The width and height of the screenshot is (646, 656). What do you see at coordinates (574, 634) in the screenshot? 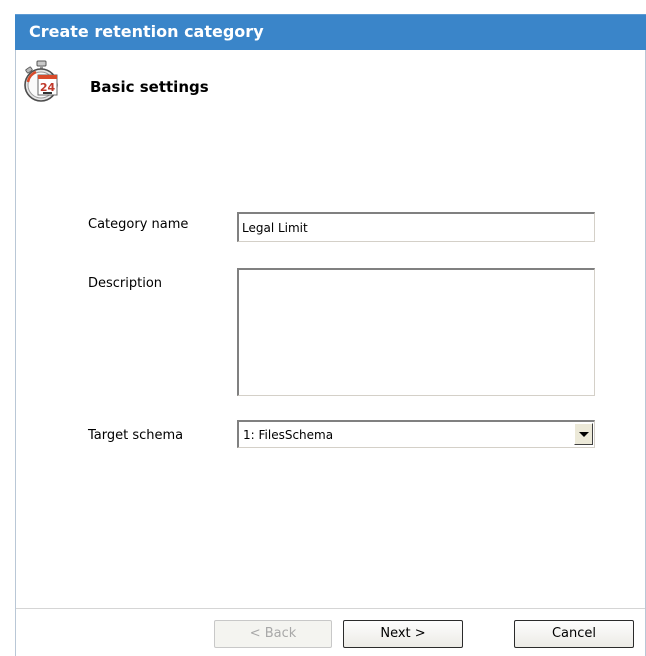
I see `cancel-button: Cancel` at bounding box center [574, 634].